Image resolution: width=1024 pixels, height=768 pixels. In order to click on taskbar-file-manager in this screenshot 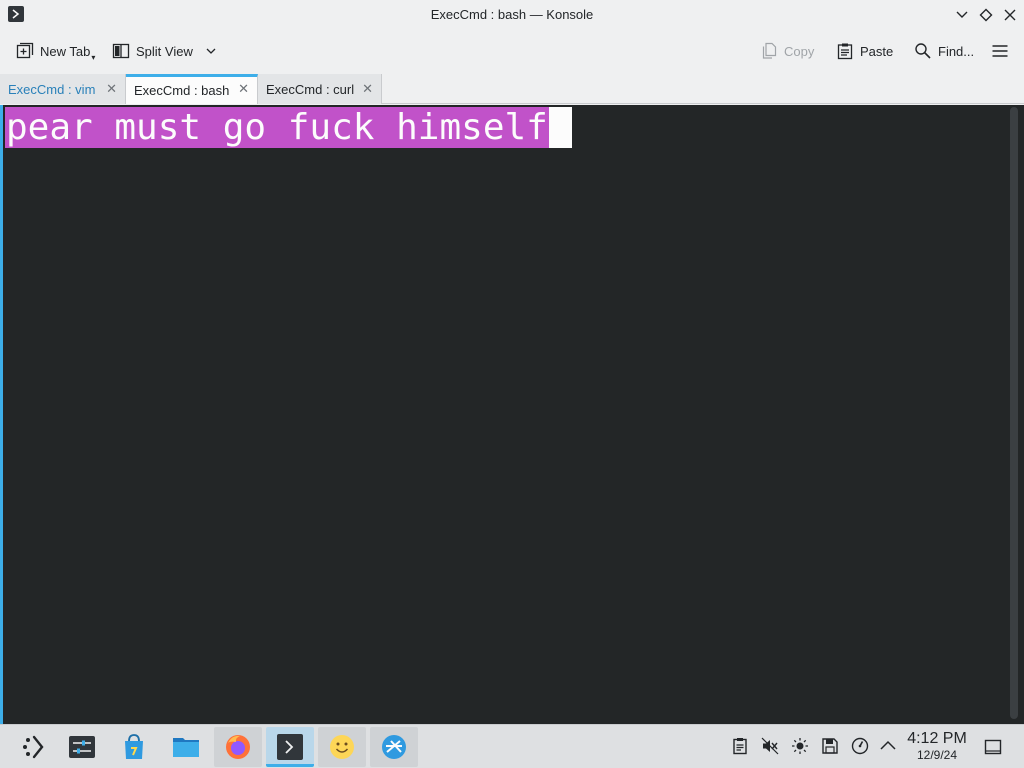, I will do `click(186, 747)`.